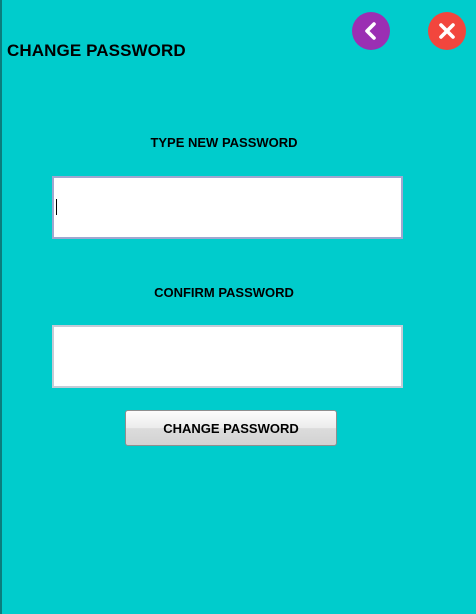 This screenshot has height=614, width=476. Describe the element at coordinates (227, 207) in the screenshot. I see `new-password-field` at that location.